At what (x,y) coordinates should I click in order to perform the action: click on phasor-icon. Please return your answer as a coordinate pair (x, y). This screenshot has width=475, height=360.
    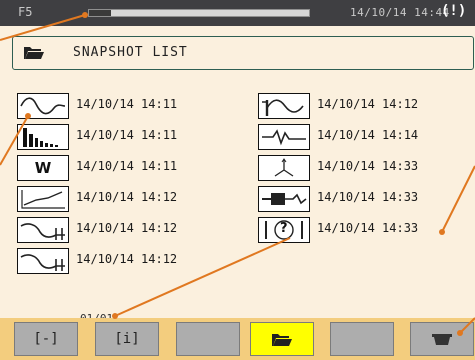
    Looking at the image, I should click on (284, 168).